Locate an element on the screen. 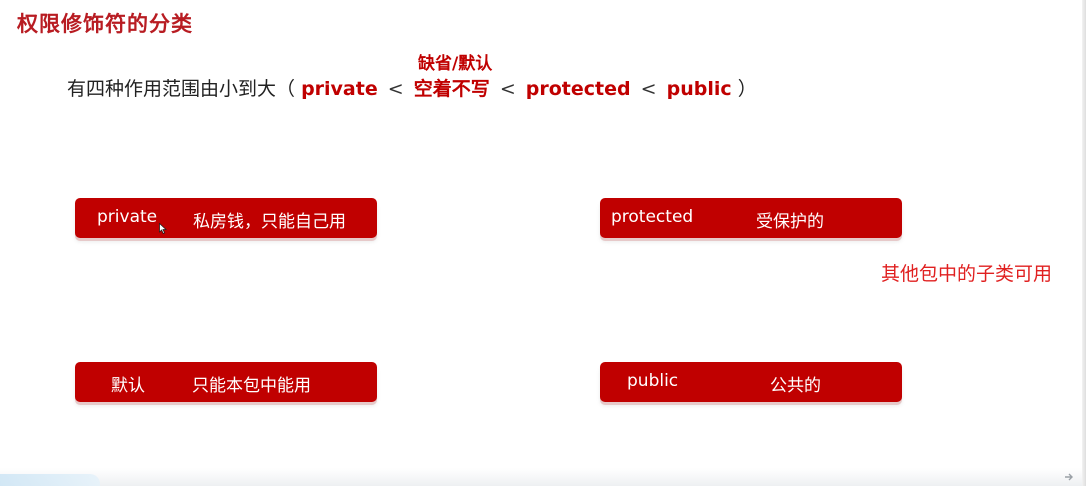 This screenshot has height=486, width=1086. card-private: private 私房钱，只能自己用 is located at coordinates (226, 218).